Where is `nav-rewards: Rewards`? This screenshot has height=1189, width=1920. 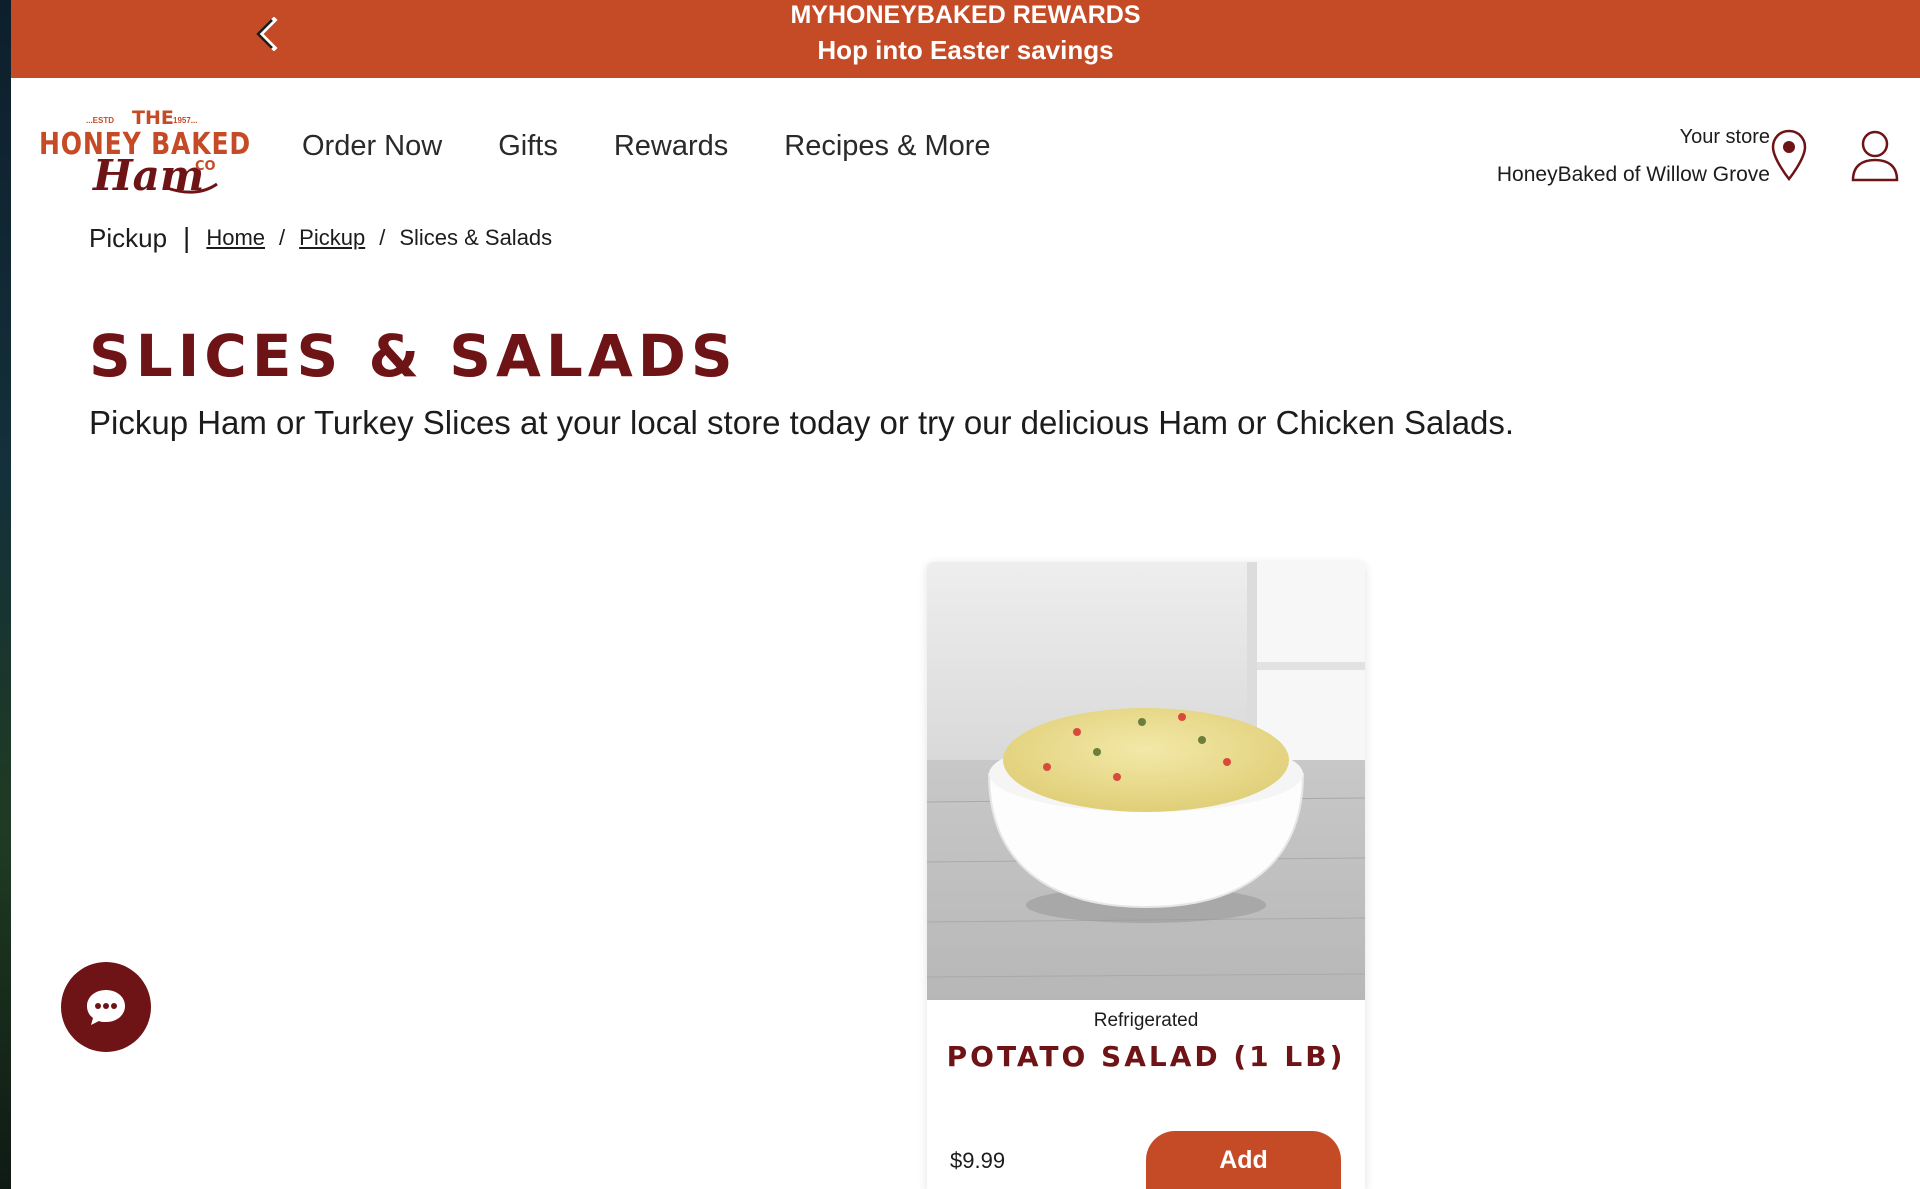
nav-rewards: Rewards is located at coordinates (671, 146).